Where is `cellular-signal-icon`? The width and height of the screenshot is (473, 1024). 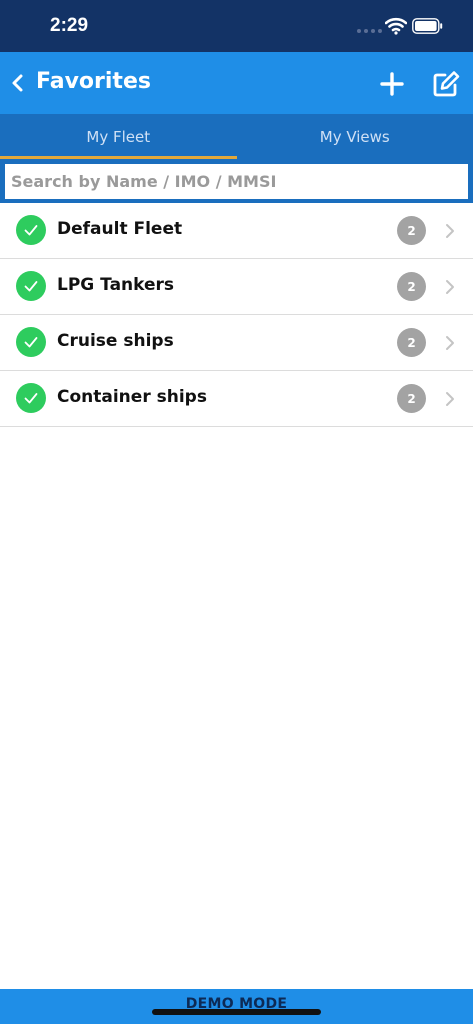 cellular-signal-icon is located at coordinates (369, 31).